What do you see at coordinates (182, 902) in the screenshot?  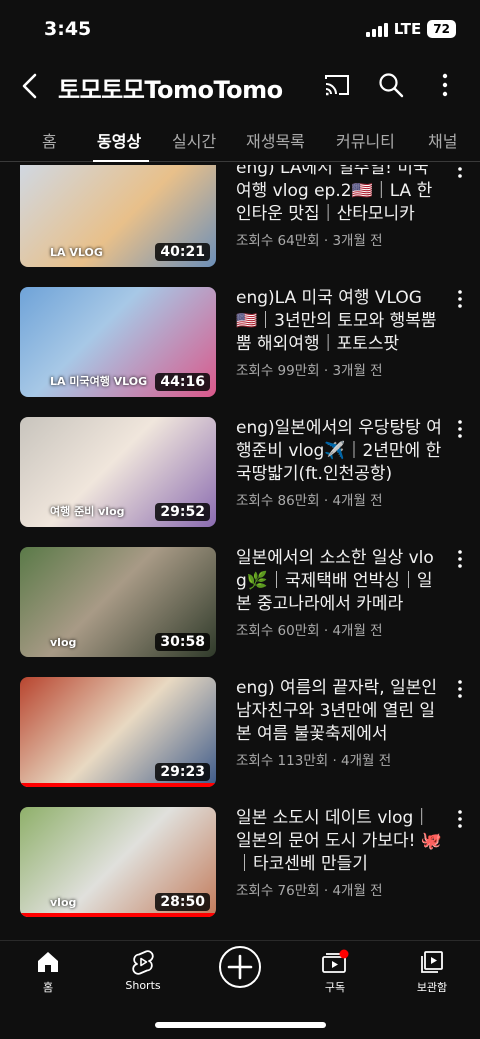 I see `duration-badge: 28:50` at bounding box center [182, 902].